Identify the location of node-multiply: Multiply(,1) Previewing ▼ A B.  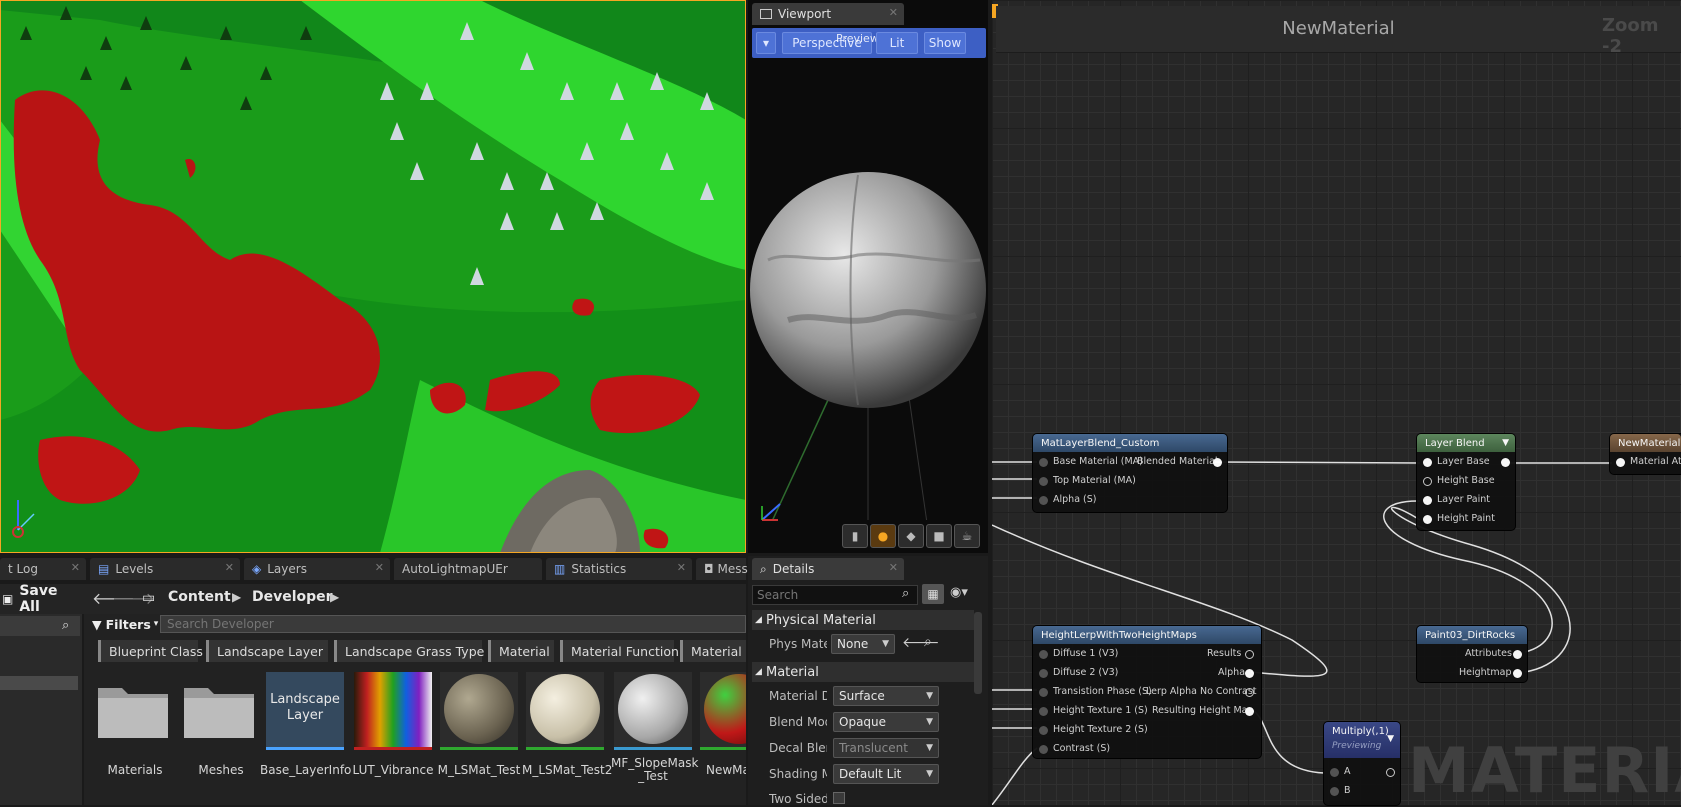
(1362, 763).